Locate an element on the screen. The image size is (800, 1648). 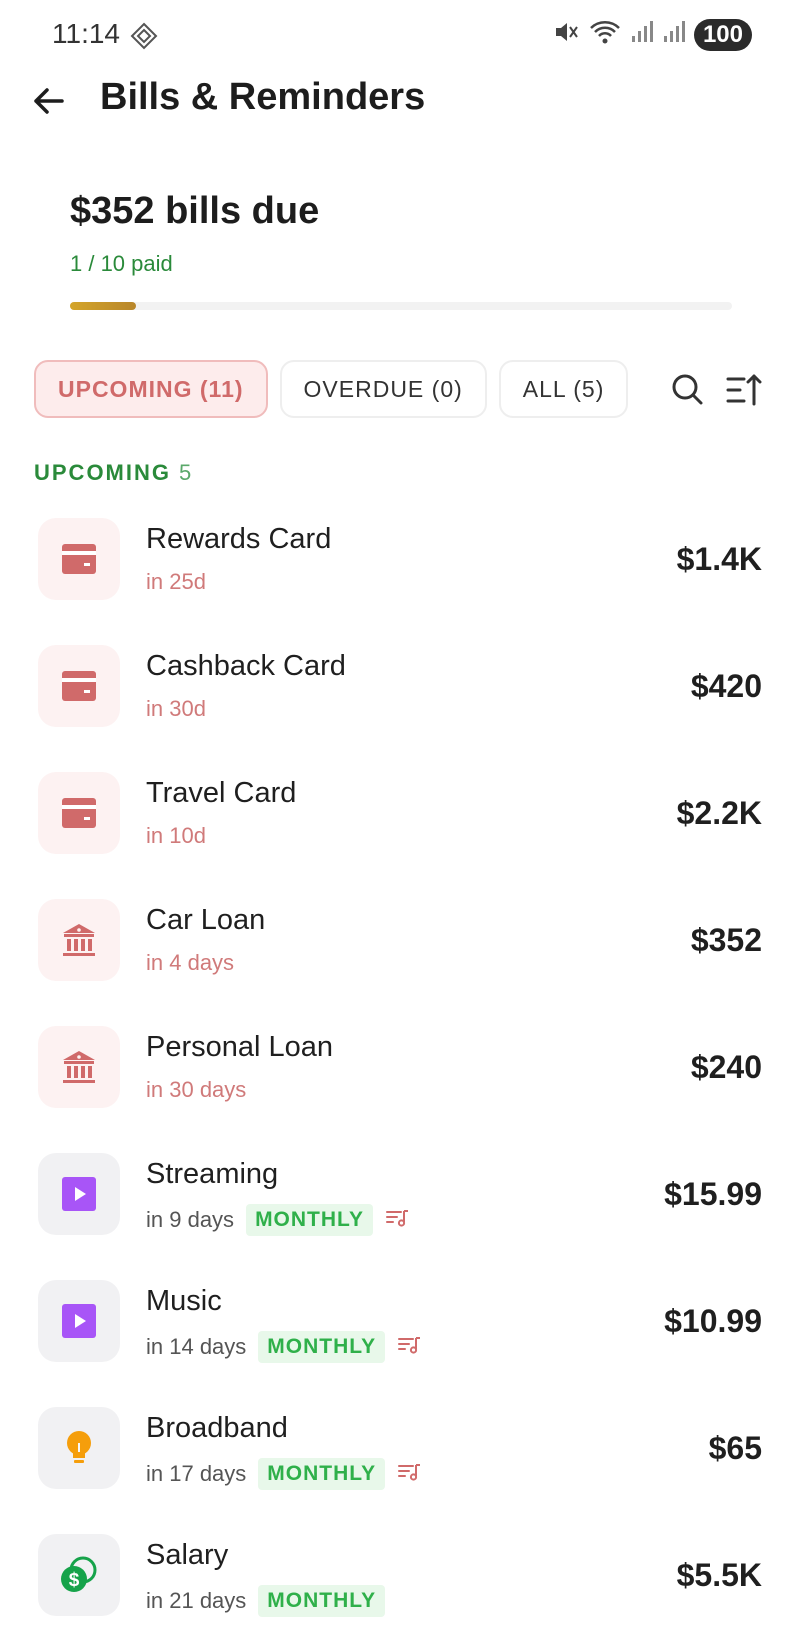
bill-meta: in 14 days MONTHLY is located at coordinates (283, 1347).